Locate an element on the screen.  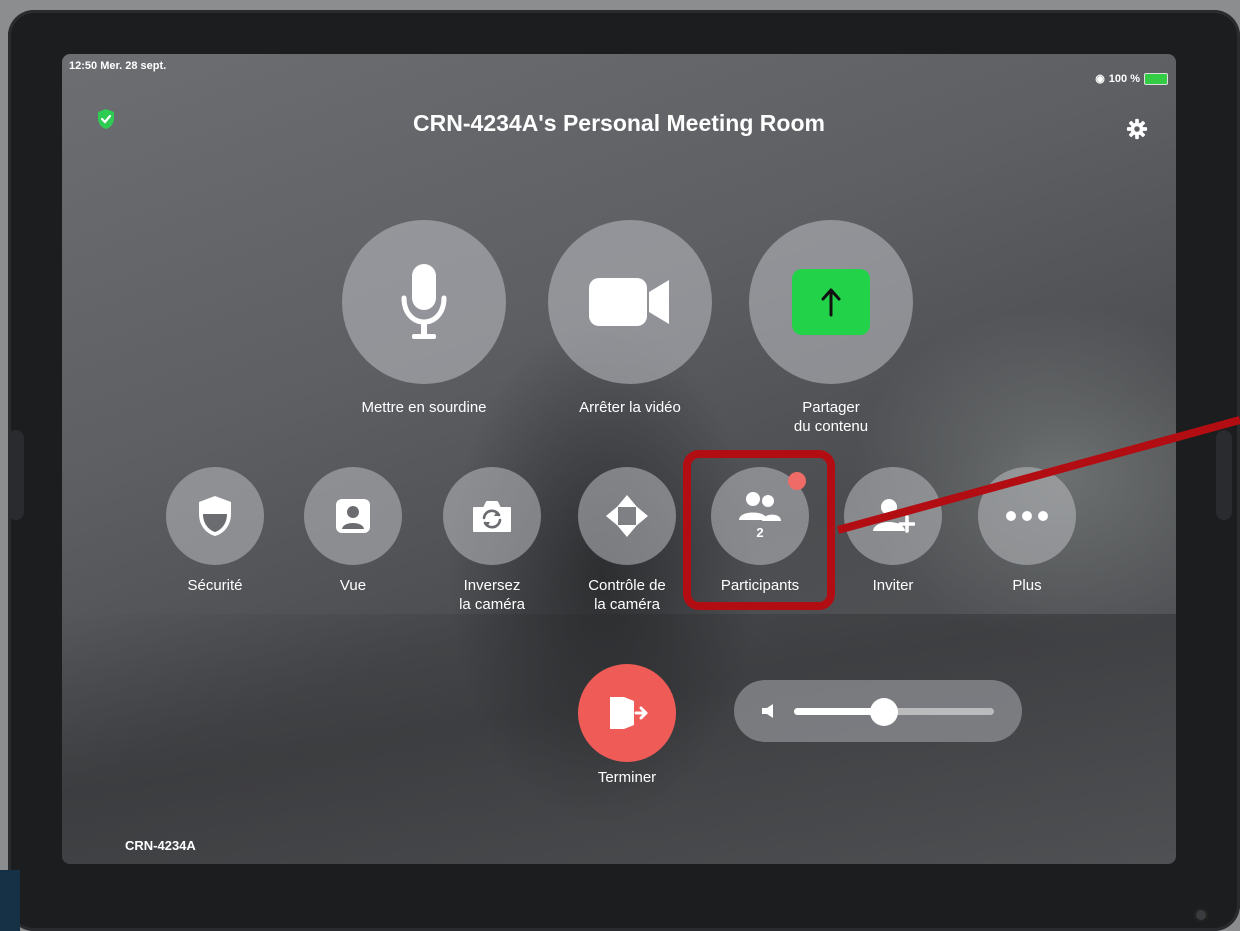
invite-button is located at coordinates (893, 516).